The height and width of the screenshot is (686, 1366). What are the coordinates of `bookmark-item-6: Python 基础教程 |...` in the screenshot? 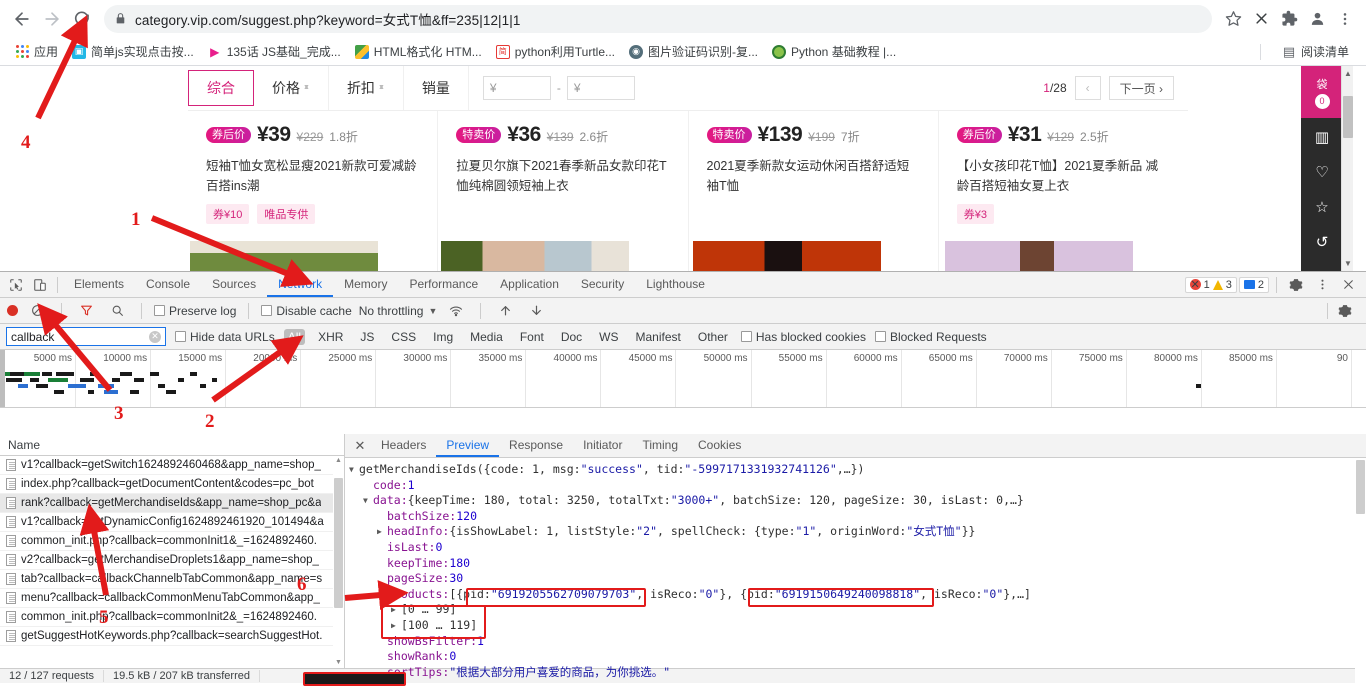 It's located at (834, 51).